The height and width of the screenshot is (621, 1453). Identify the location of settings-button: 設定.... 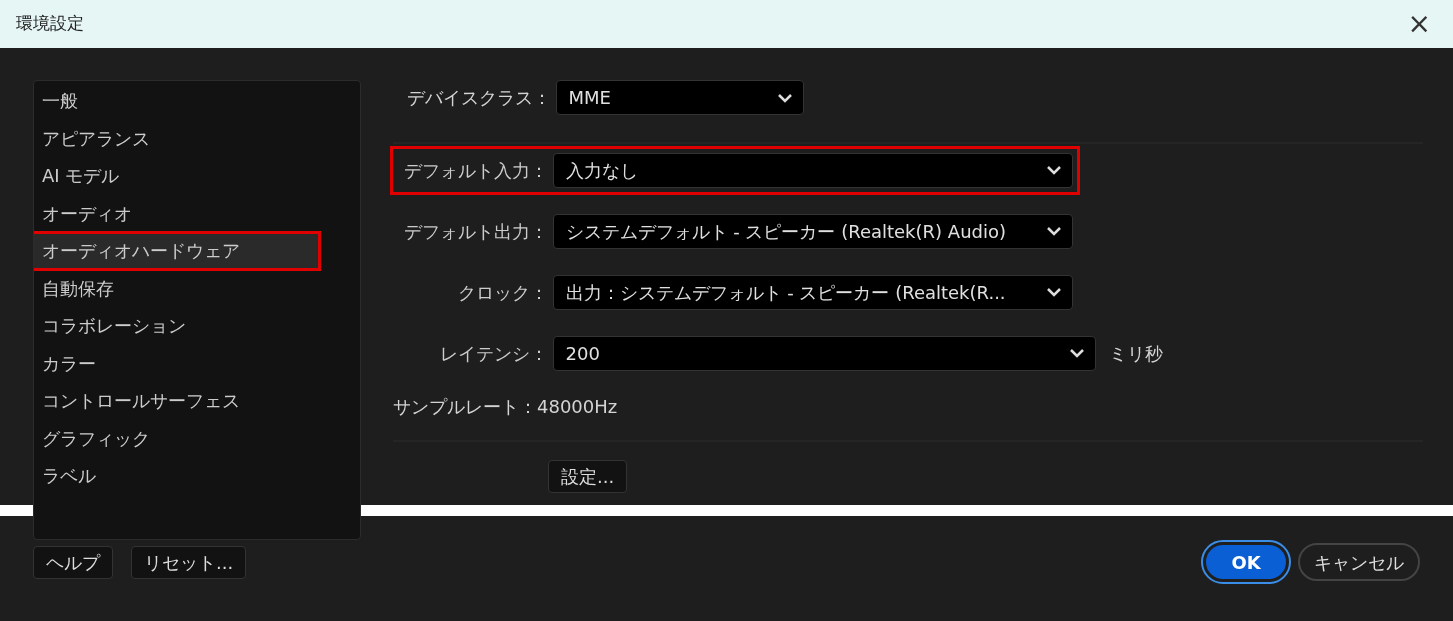
(588, 476).